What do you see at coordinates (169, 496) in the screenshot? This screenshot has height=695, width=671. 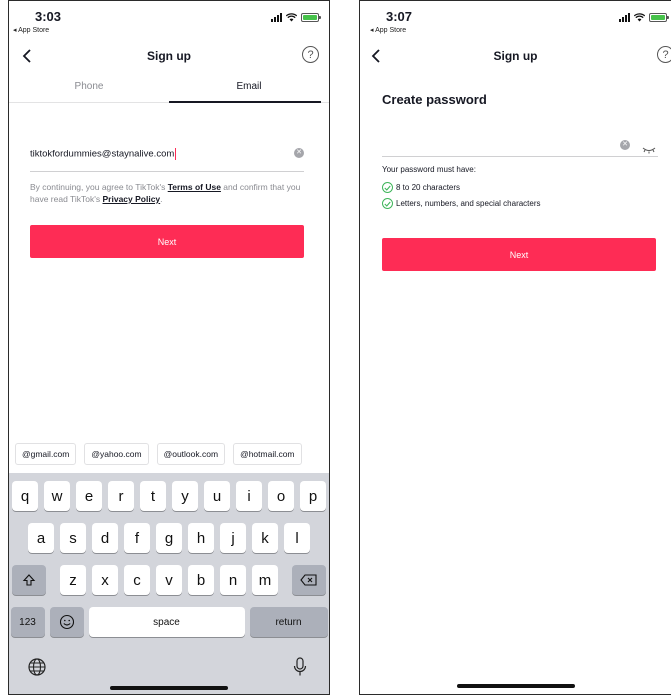 I see `keyboard-row-1: q w e r t y u i o p` at bounding box center [169, 496].